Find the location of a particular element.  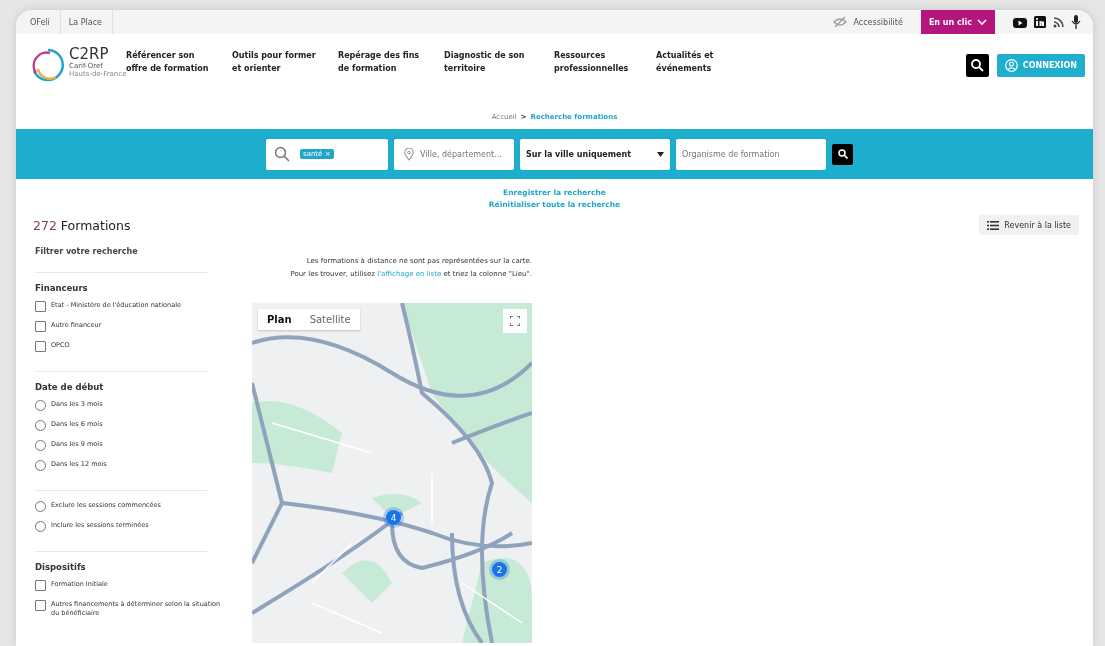

list-view-button: Revenir à la liste is located at coordinates (1029, 225).